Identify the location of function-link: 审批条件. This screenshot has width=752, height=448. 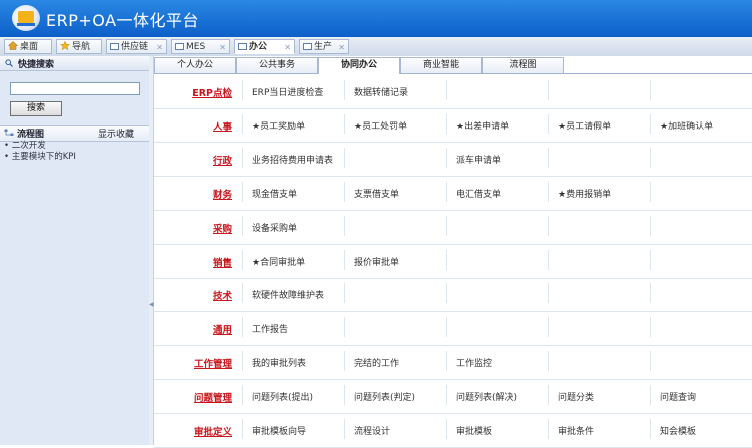
(576, 430).